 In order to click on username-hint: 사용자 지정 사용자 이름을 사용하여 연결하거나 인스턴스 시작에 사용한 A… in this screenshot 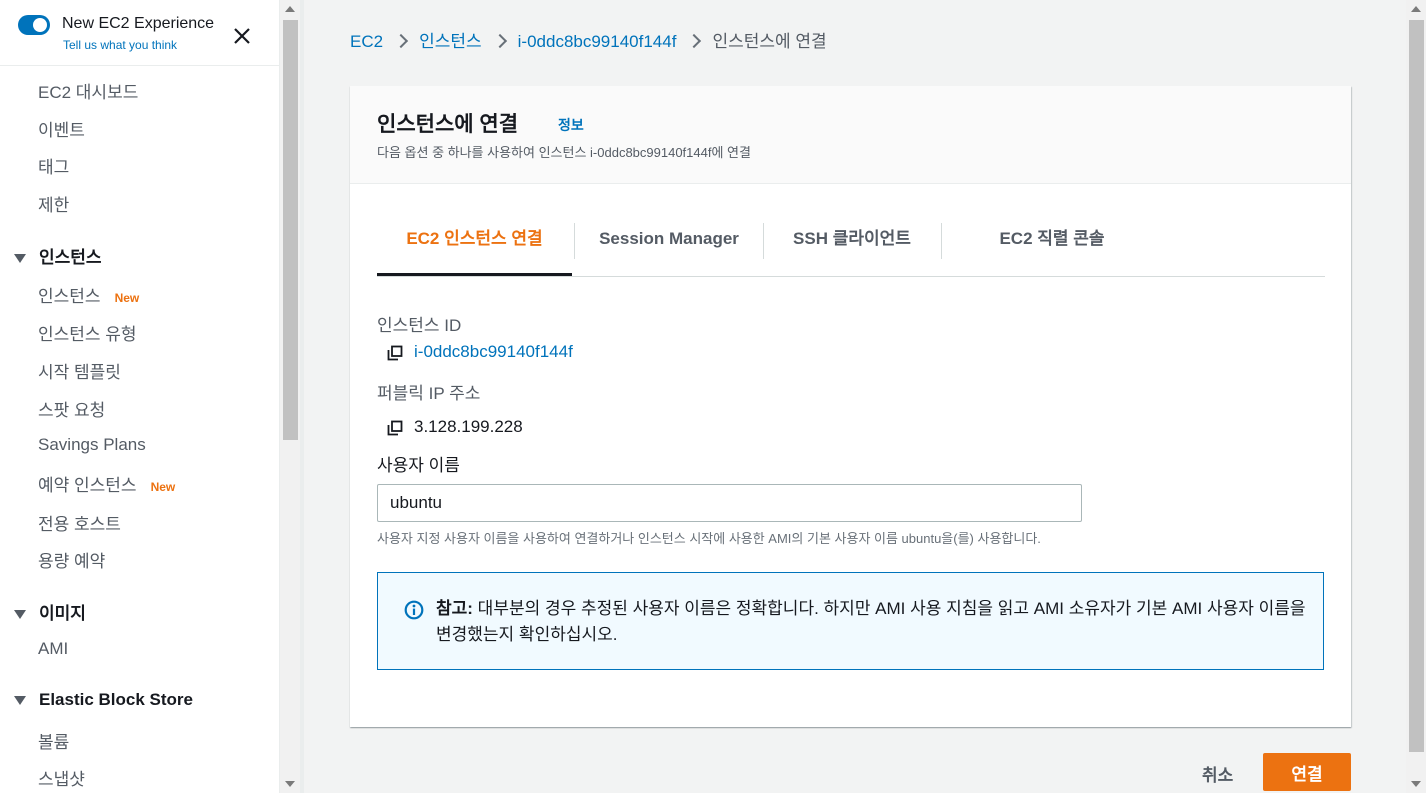, I will do `click(709, 538)`.